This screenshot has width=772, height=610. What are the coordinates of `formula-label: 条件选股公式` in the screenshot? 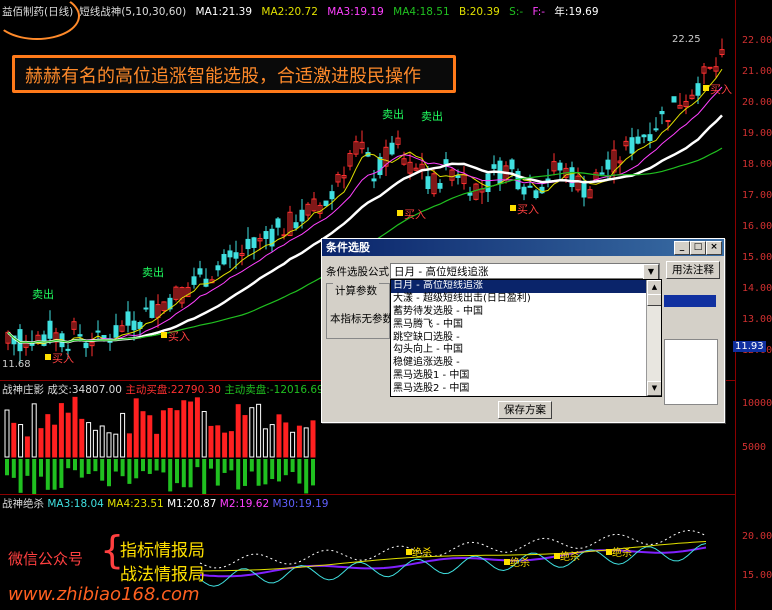 It's located at (357, 272).